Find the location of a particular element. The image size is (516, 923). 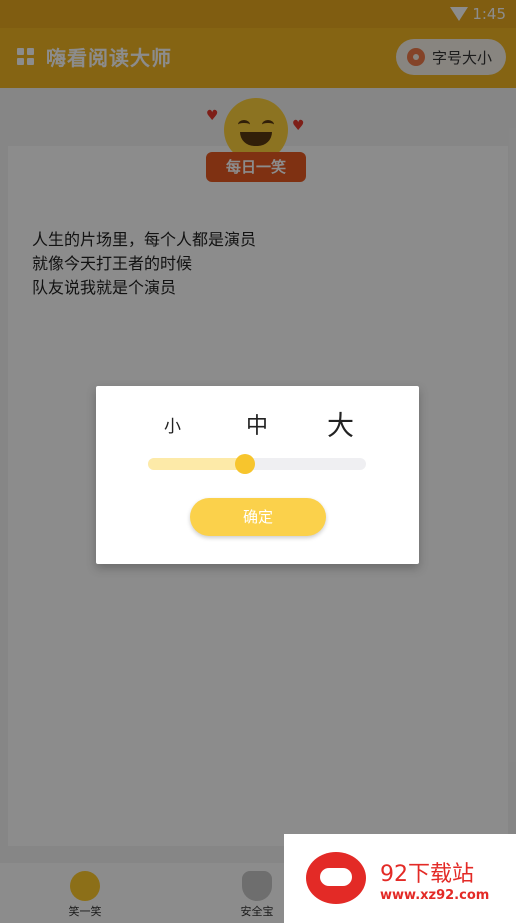

size-option-medium: 中 is located at coordinates (257, 424).